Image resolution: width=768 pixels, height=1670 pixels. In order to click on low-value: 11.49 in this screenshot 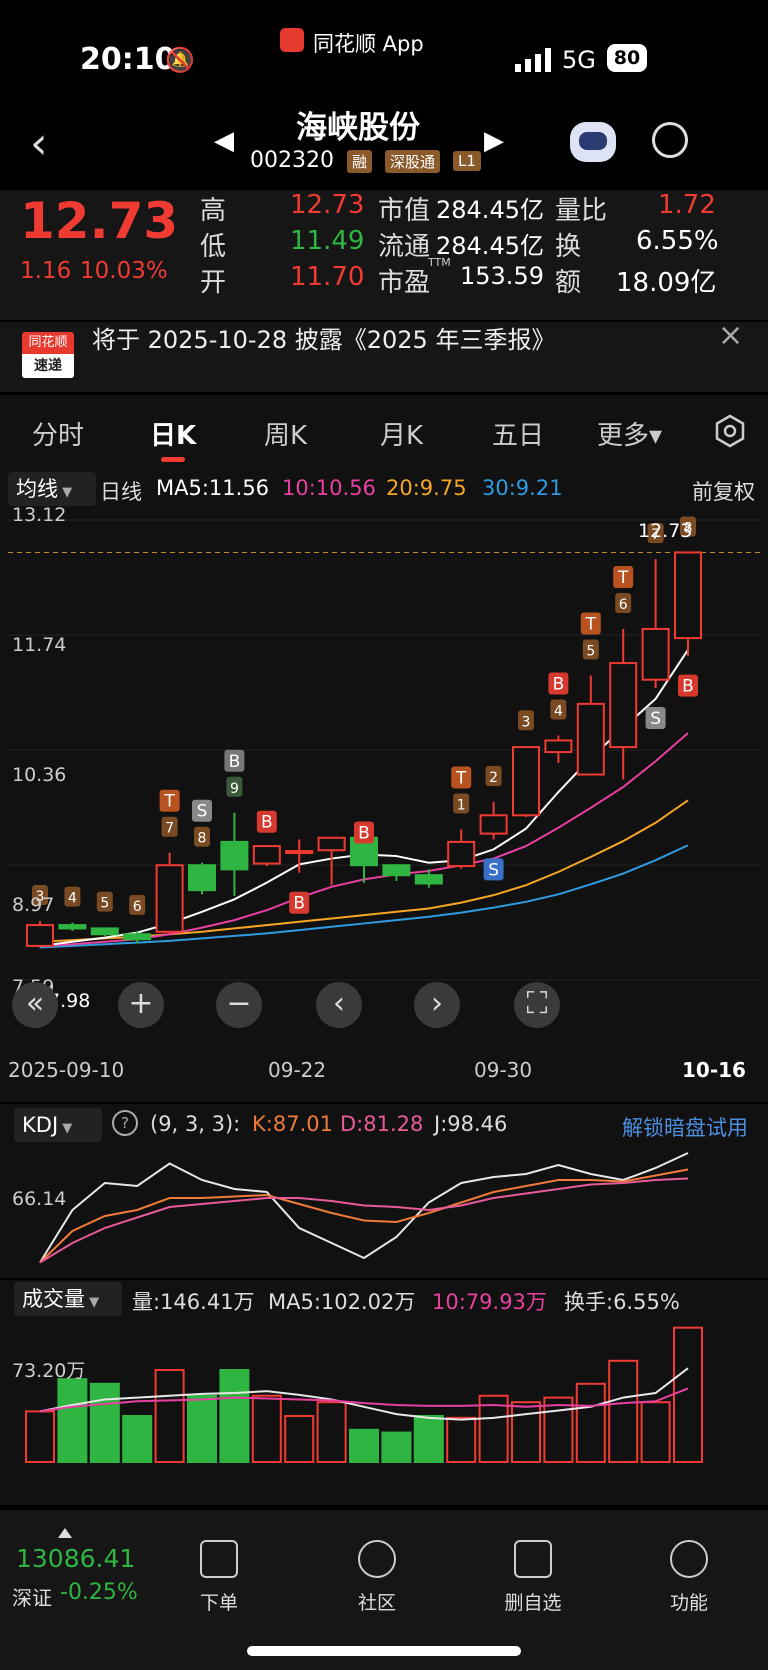, I will do `click(327, 241)`.